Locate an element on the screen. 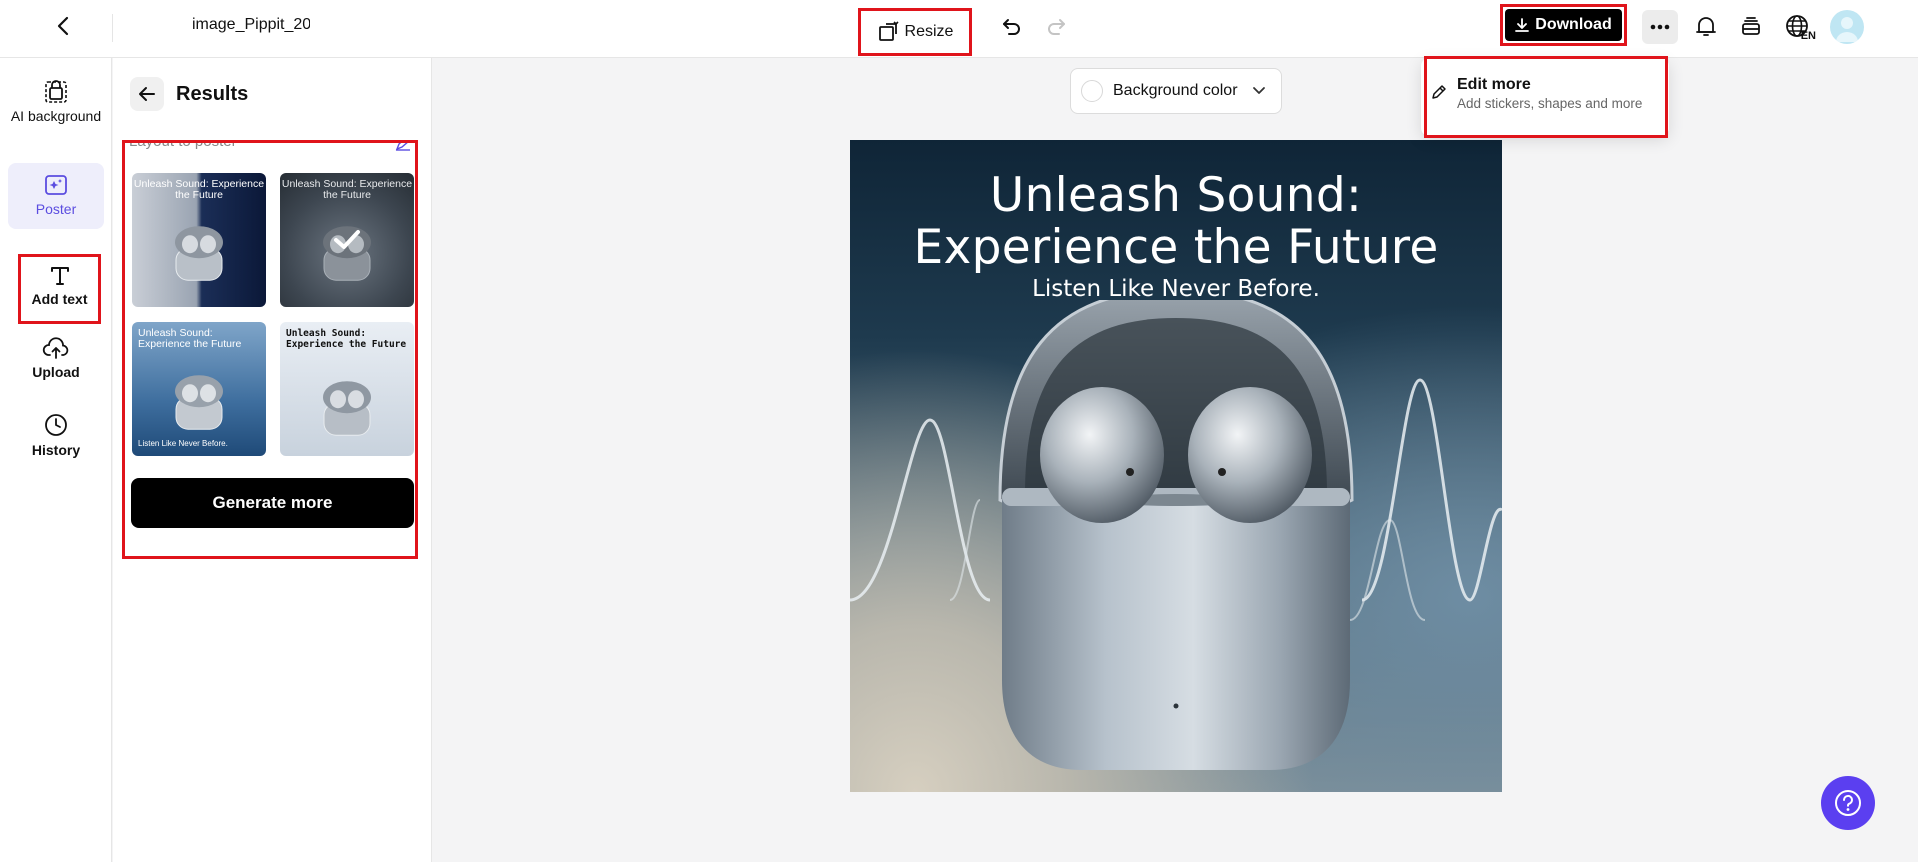 This screenshot has height=862, width=1918. help-button is located at coordinates (1848, 803).